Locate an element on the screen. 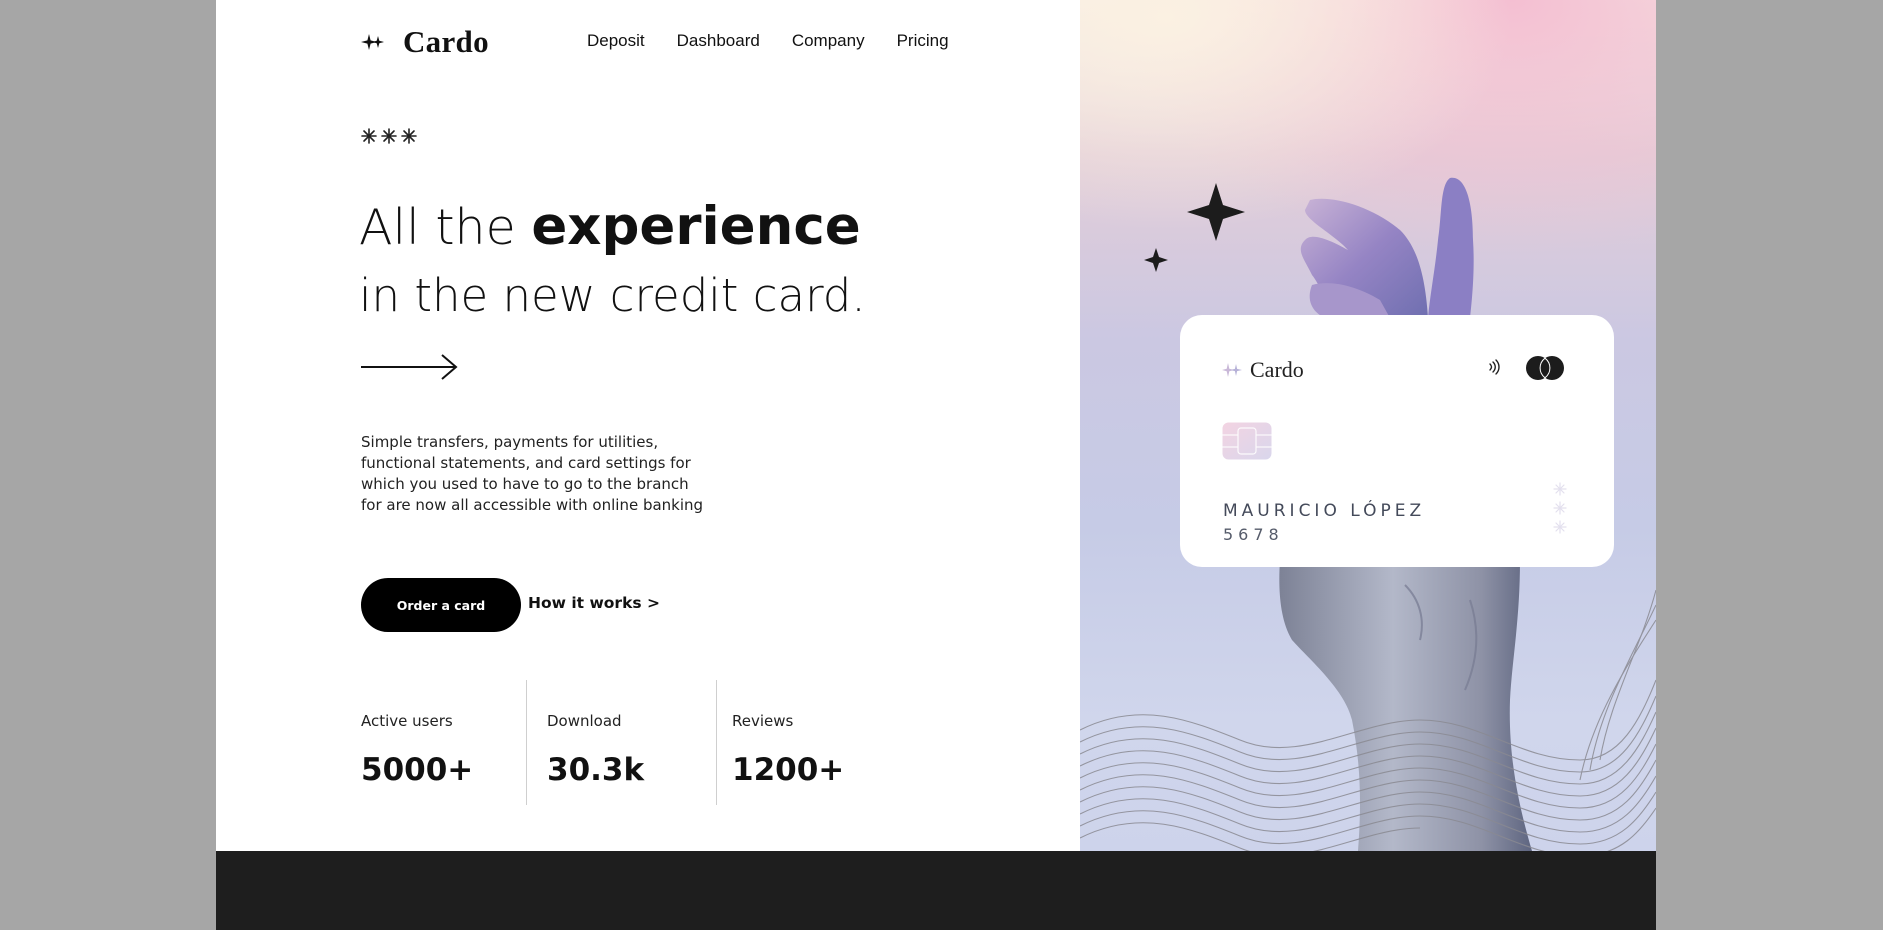 Image resolution: width=1883 pixels, height=930 pixels. logo-text: Cardo is located at coordinates (446, 41).